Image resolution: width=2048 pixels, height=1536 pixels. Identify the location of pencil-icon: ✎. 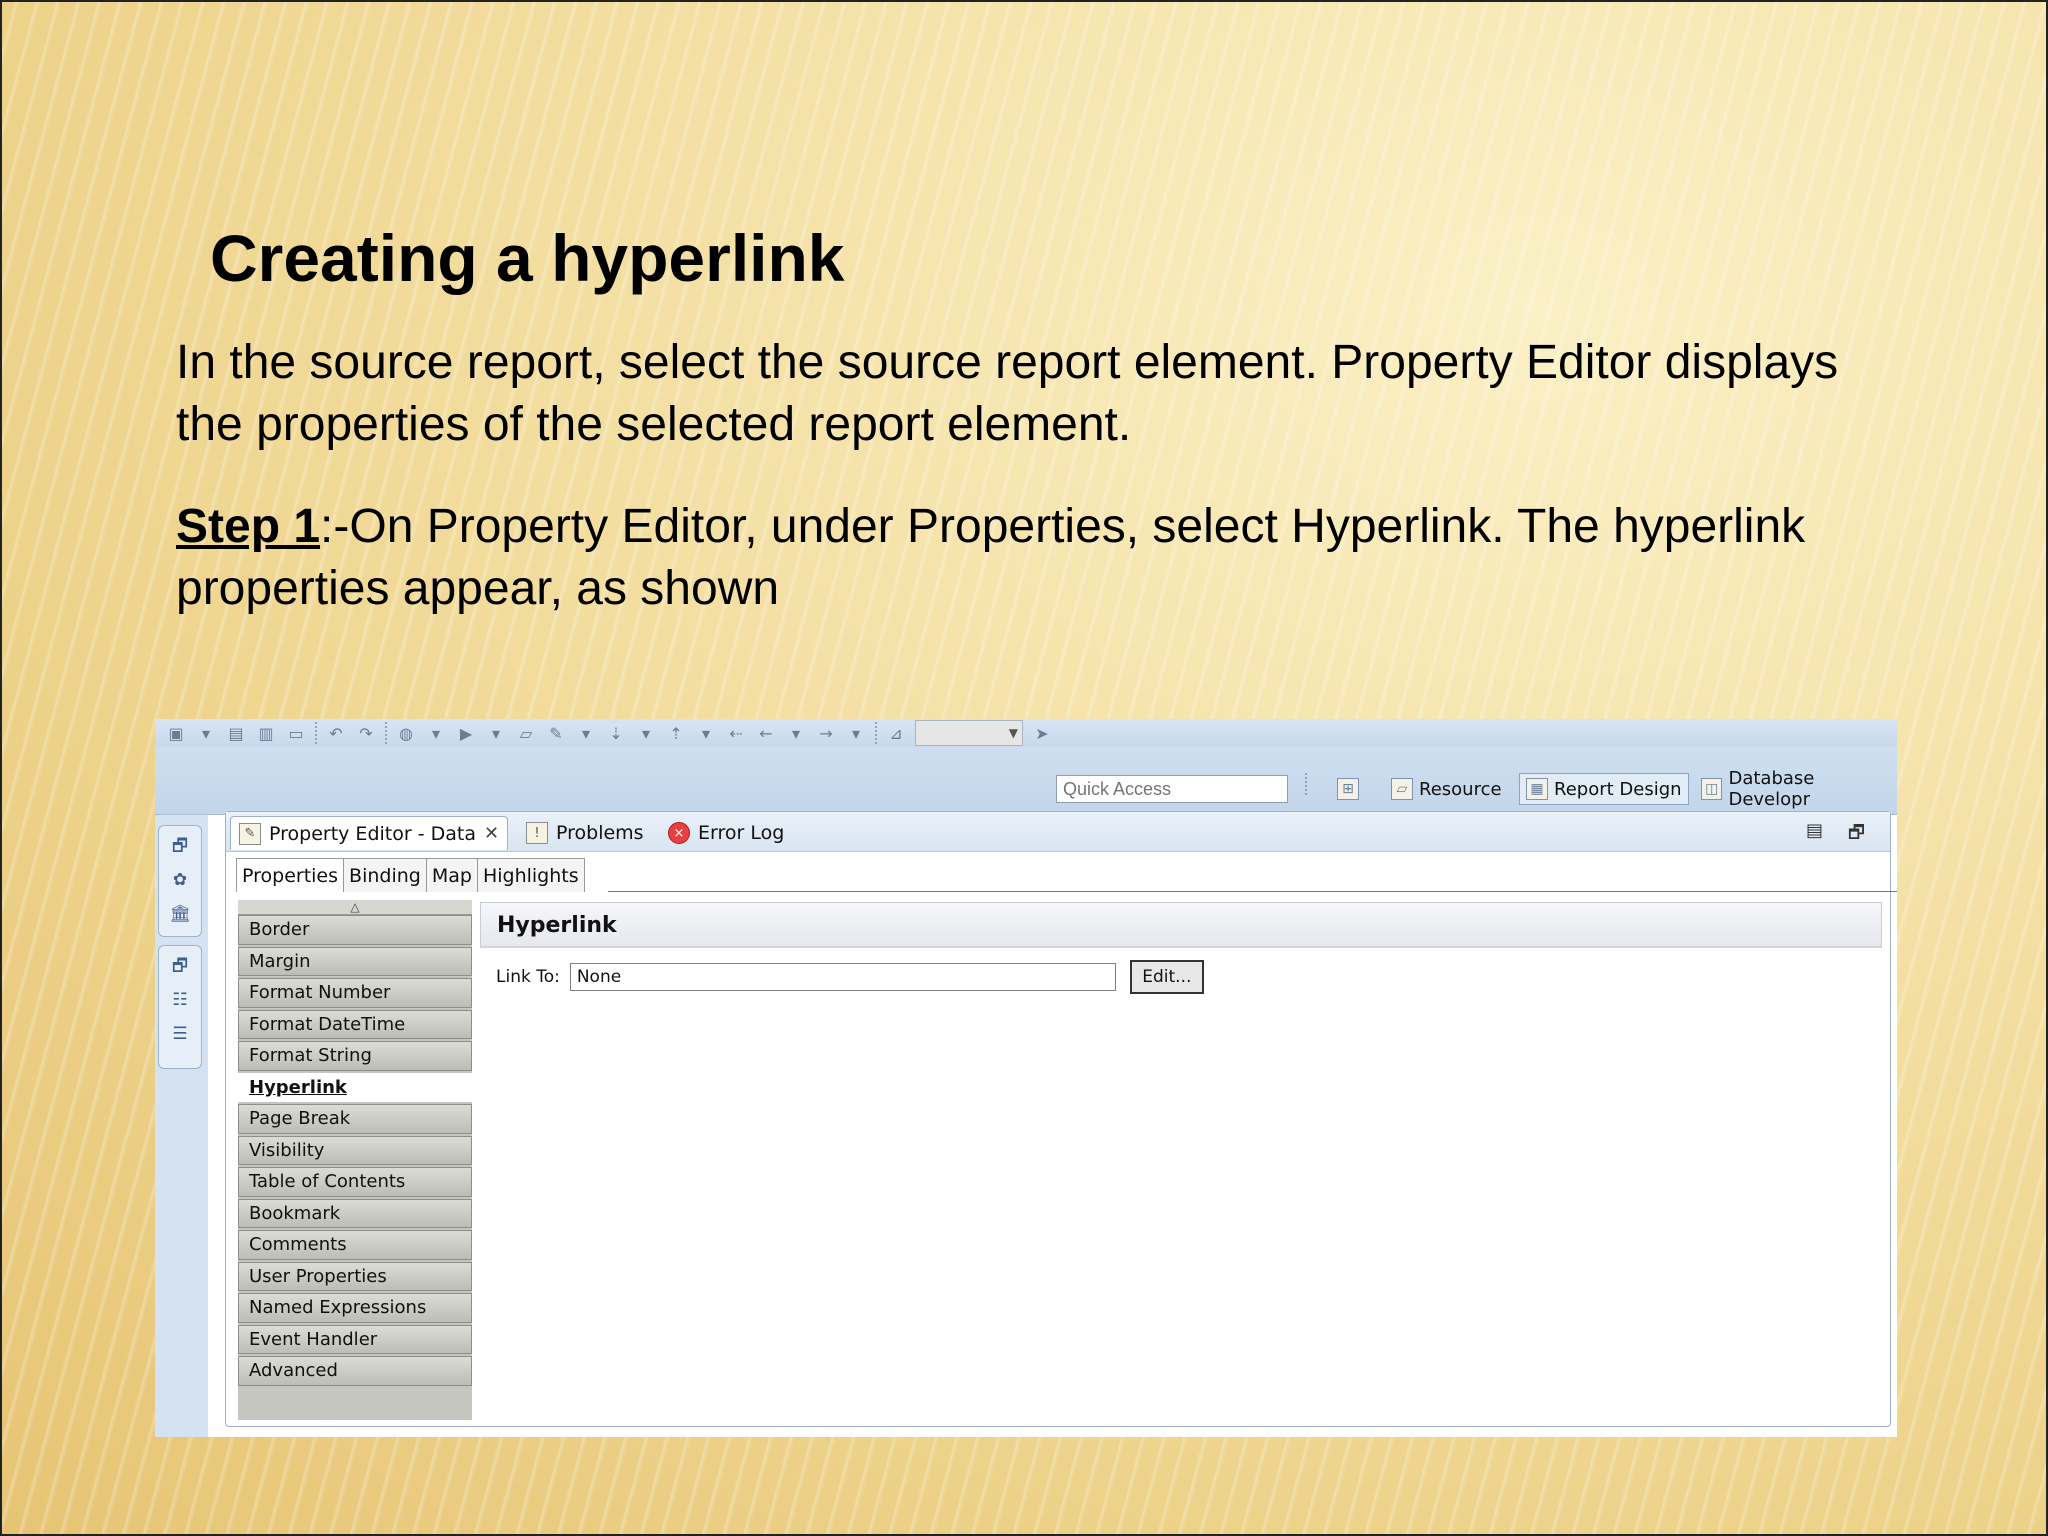
(556, 733).